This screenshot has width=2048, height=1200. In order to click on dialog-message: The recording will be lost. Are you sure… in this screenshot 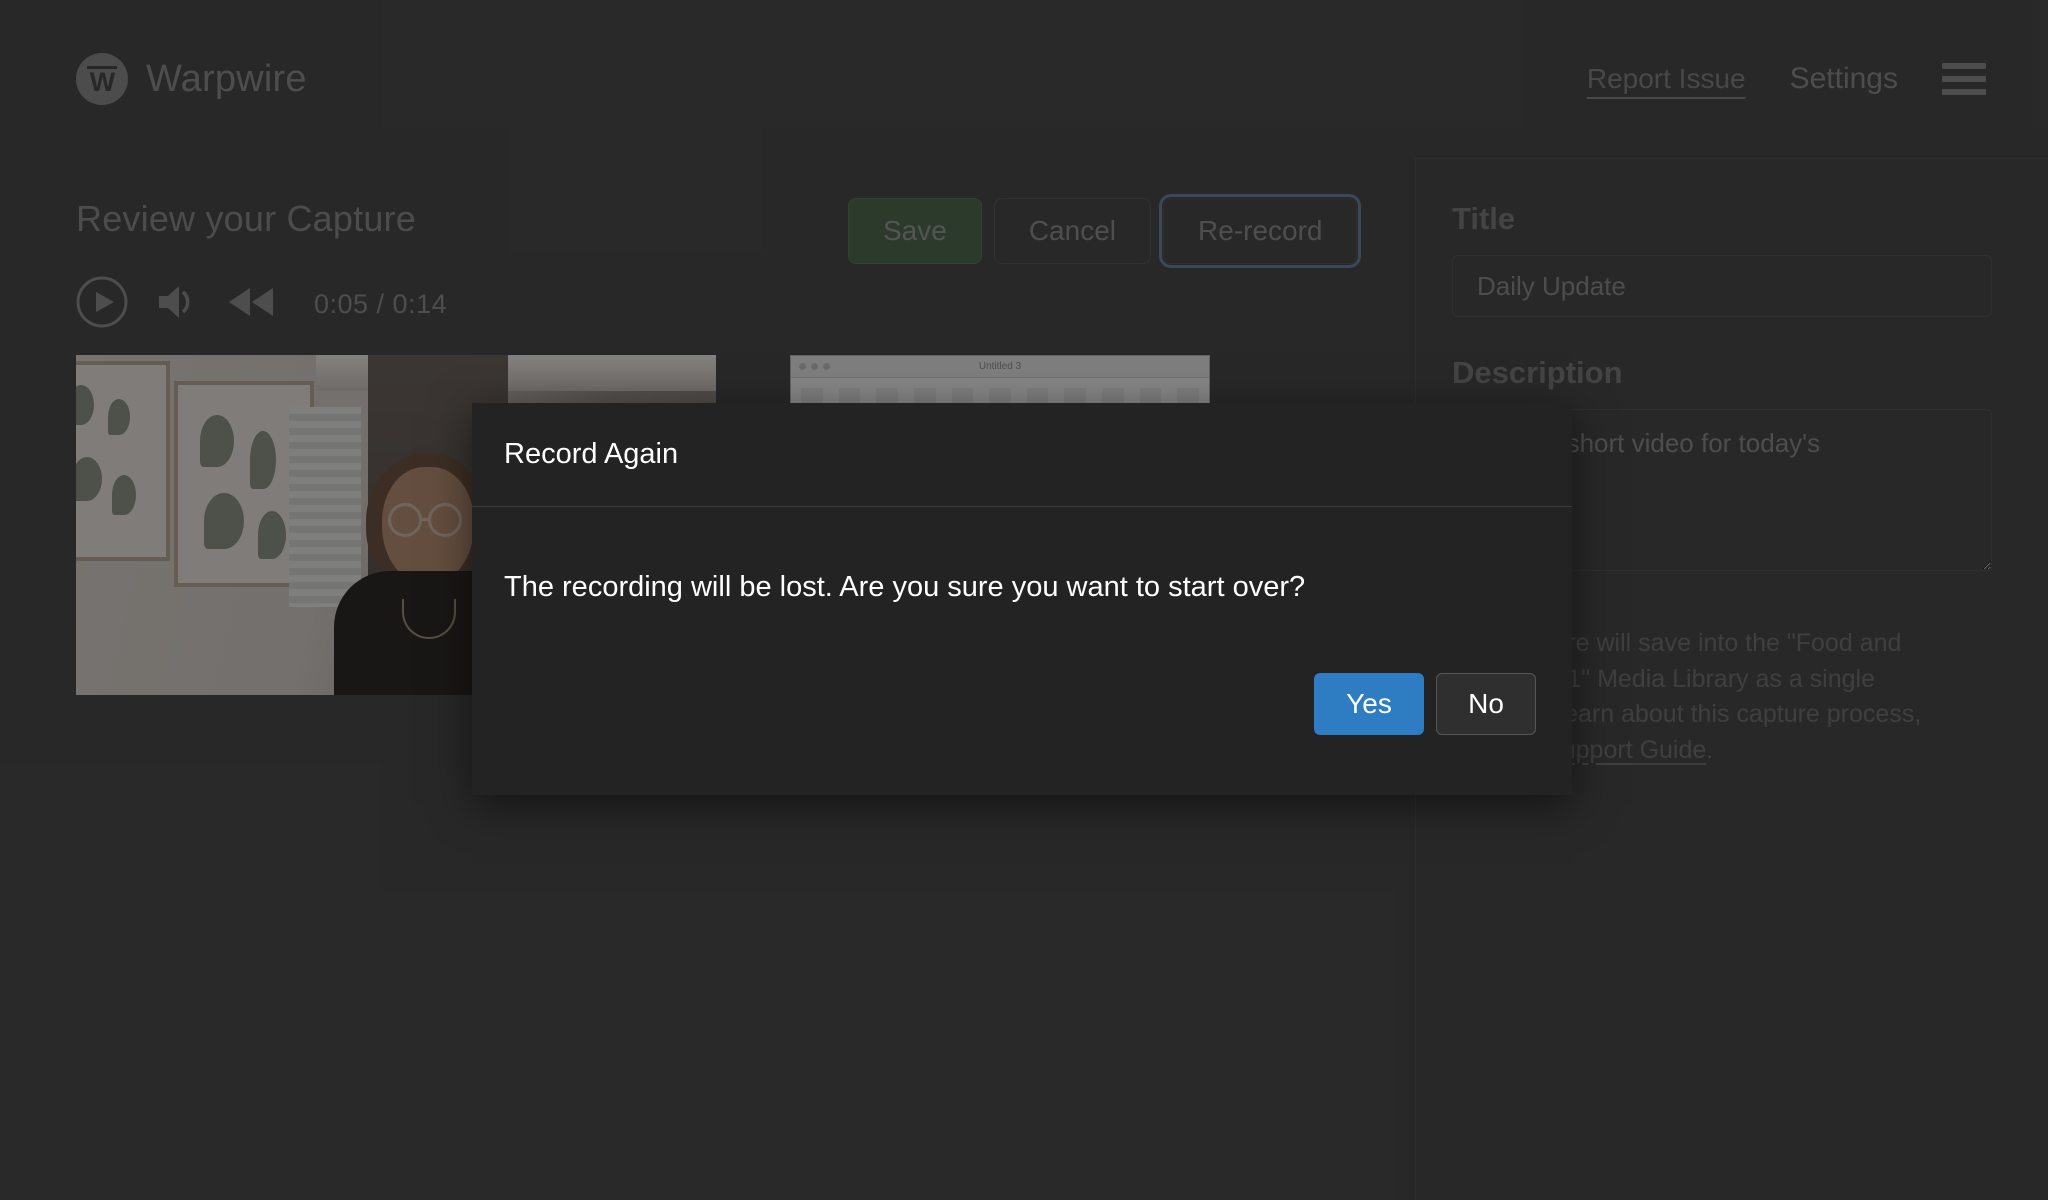, I will do `click(905, 587)`.